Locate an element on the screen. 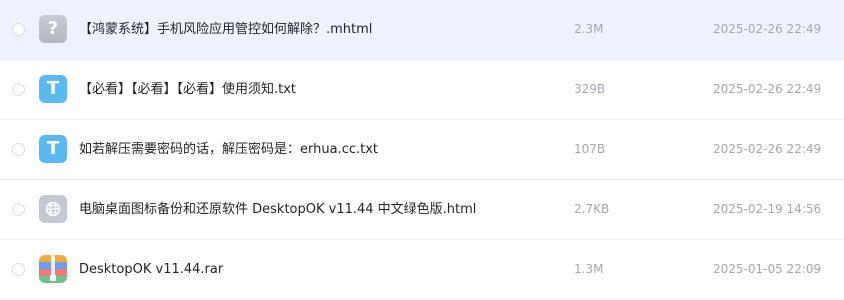  file-size: 107B is located at coordinates (590, 149).